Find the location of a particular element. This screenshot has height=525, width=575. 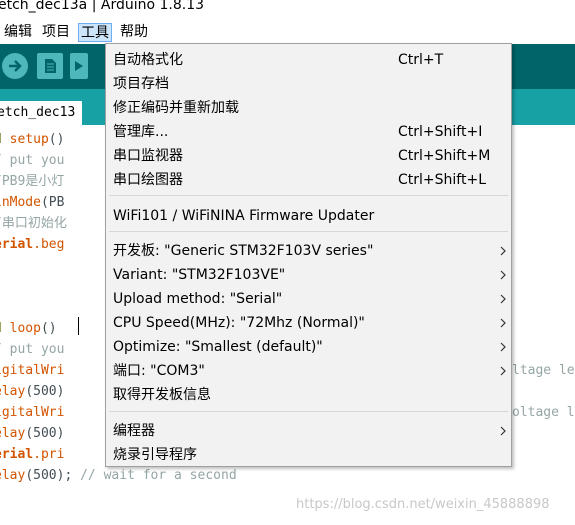

tab-sketch: etch_dec13 is located at coordinates (41, 113).